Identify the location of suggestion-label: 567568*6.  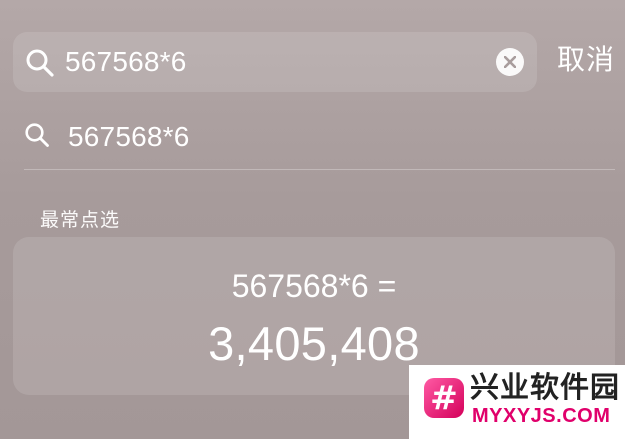
(129, 136).